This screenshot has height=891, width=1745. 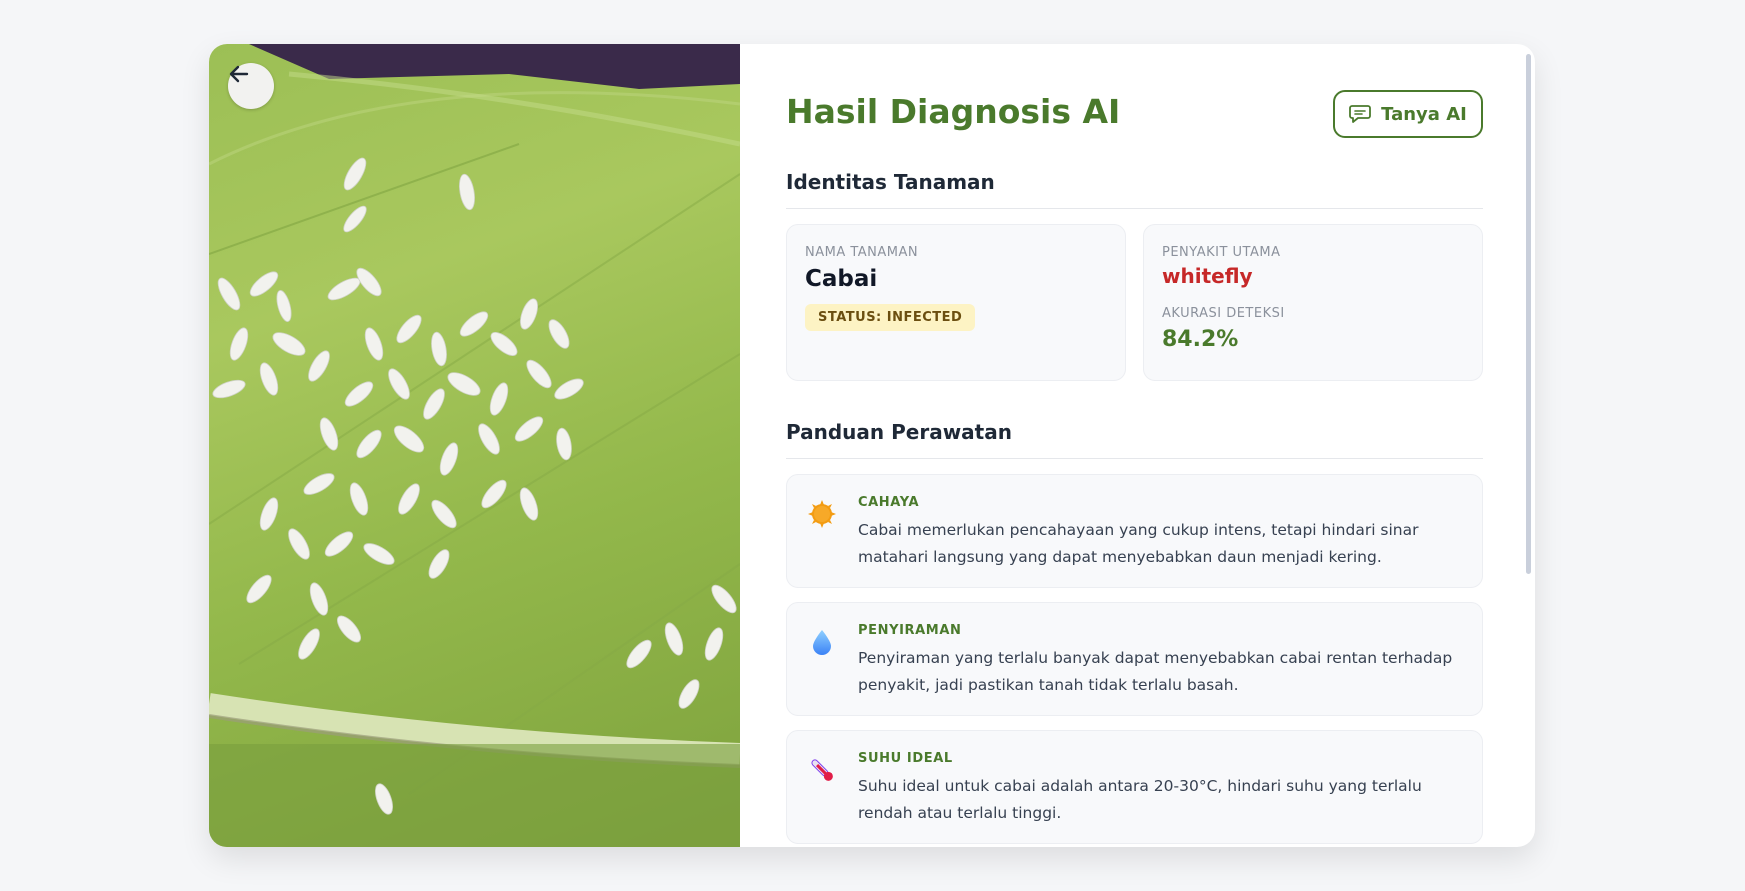 I want to click on main-disease-label: PENYAKIT UTAMA, so click(x=1221, y=252).